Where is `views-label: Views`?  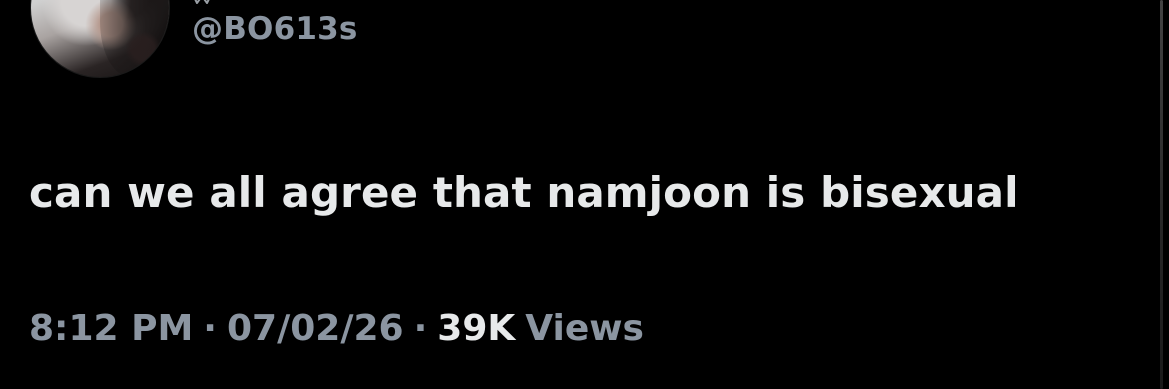
views-label: Views is located at coordinates (584, 329).